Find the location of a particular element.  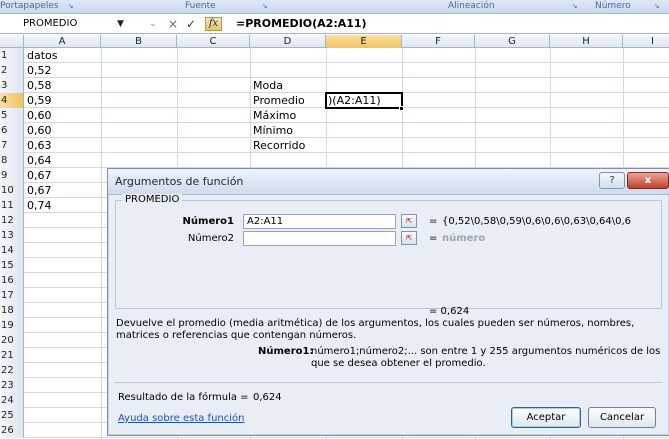

arg1-result: {0,52\0,58\0,59\0,6\0,6\0,63\0,64\0,6 is located at coordinates (536, 221).